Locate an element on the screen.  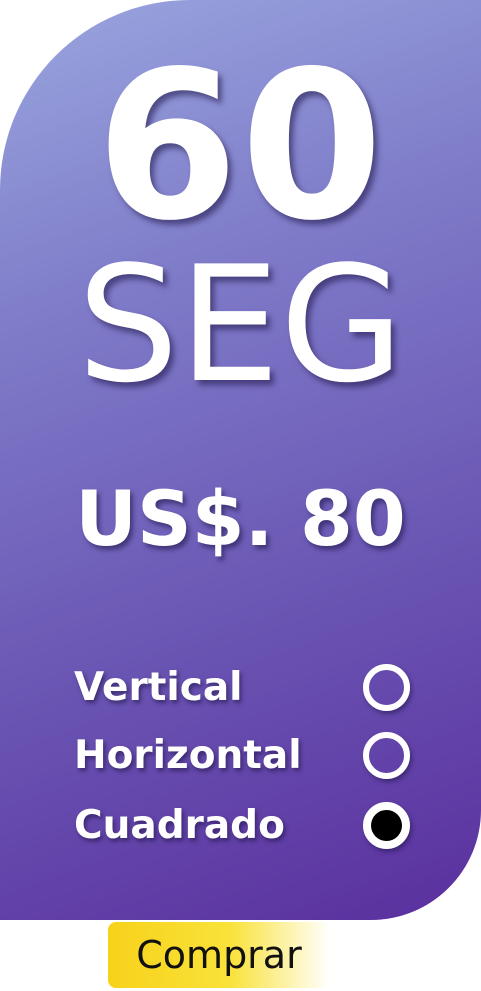
duration-value: 60 is located at coordinates (240, 147).